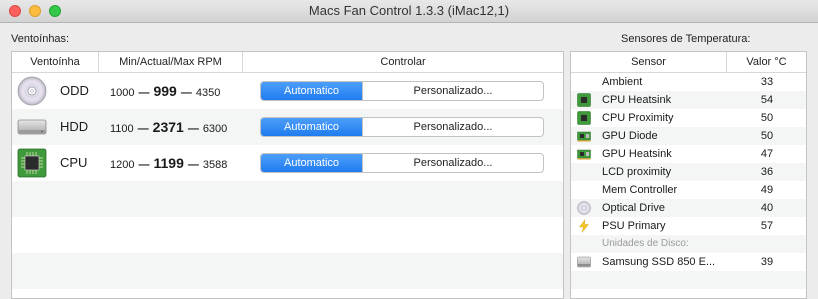  I want to click on sensor-value: 54, so click(767, 100).